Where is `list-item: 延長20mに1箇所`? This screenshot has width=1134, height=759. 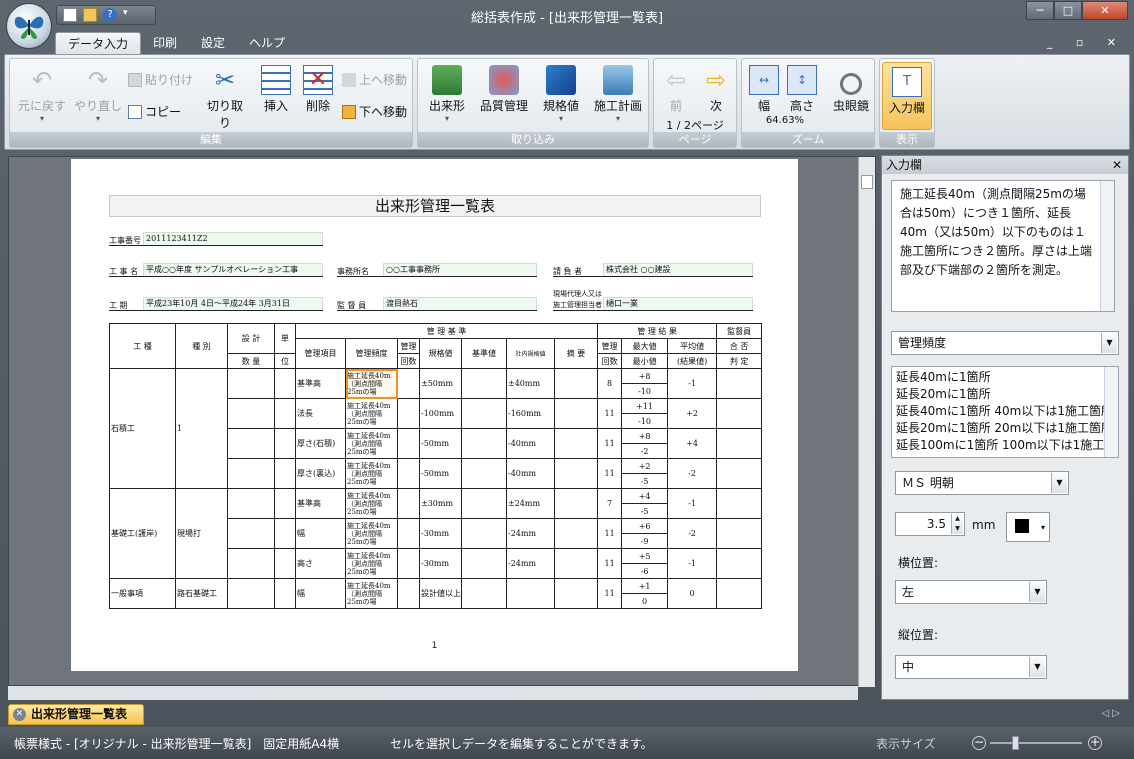 list-item: 延長20mに1箇所 is located at coordinates (999, 394).